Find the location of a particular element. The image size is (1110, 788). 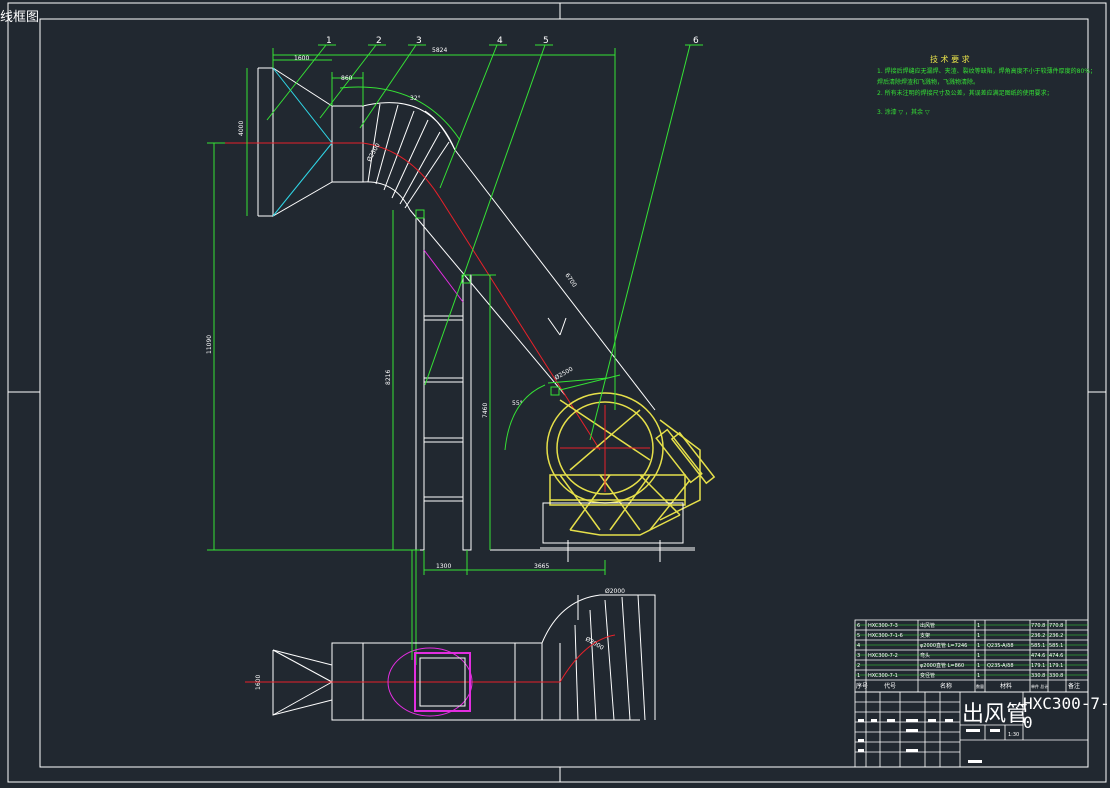

bom-cell-code: HXC300-7-2 is located at coordinates (883, 656).